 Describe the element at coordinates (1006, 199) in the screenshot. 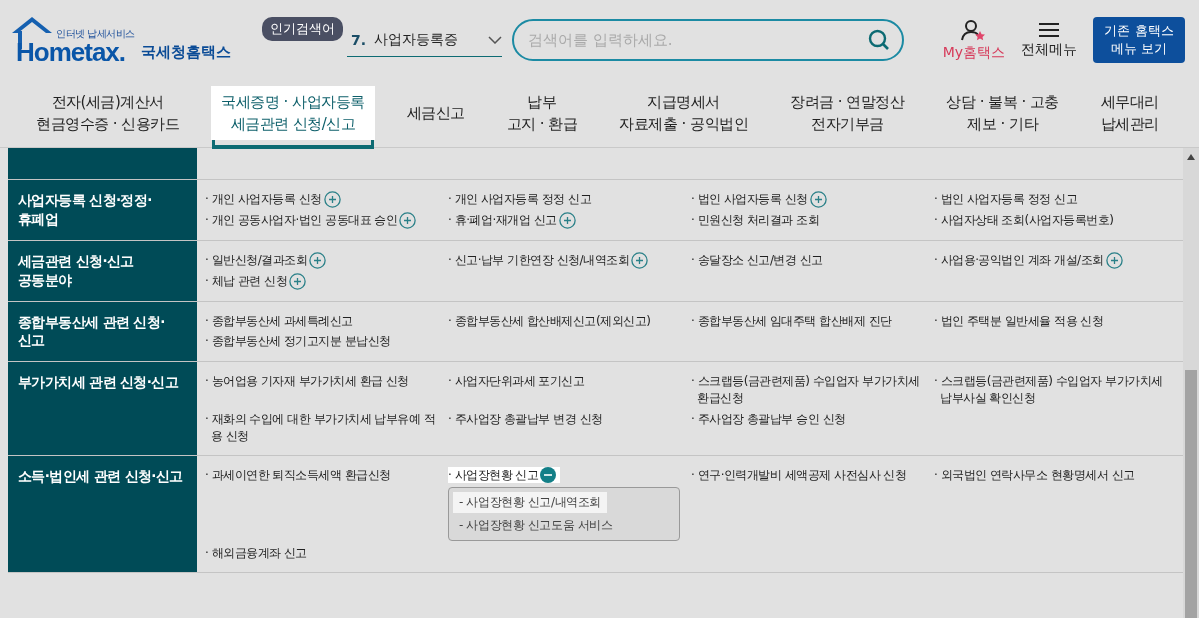

I see `menu-link: · 법인 사업자등록 정정 신고` at that location.